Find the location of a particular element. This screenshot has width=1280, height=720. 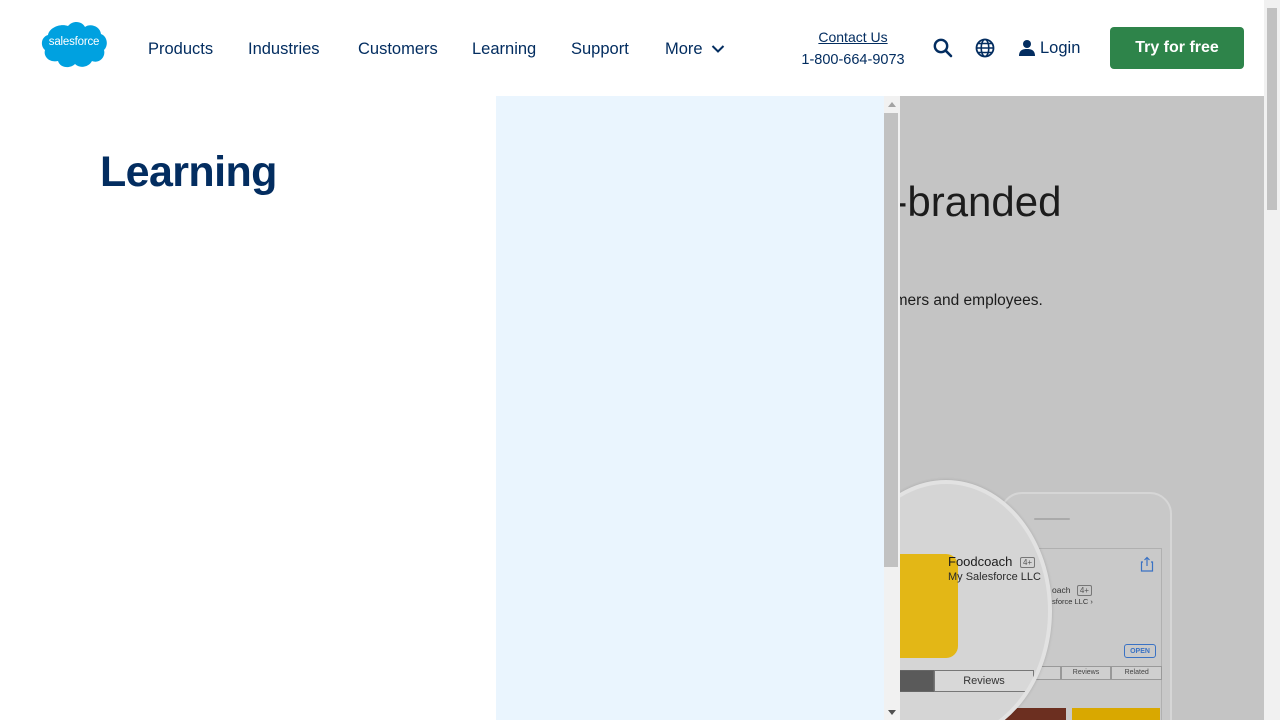

menu-scrollbar is located at coordinates (892, 408).